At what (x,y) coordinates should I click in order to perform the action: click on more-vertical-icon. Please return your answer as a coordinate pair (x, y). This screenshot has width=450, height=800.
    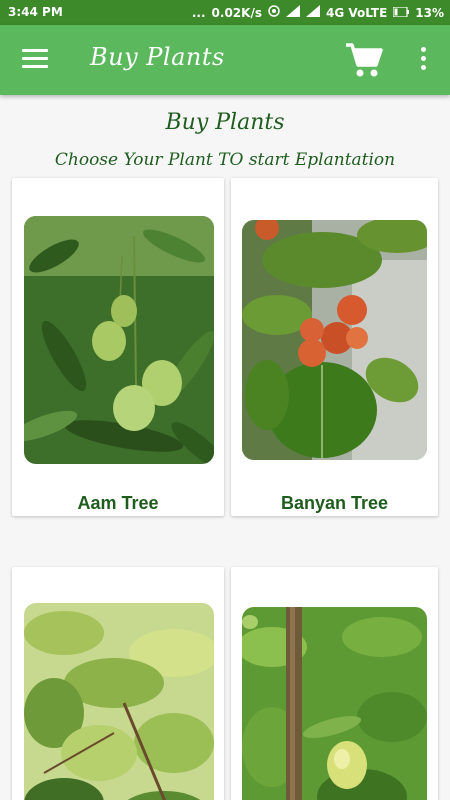
    Looking at the image, I should click on (423, 60).